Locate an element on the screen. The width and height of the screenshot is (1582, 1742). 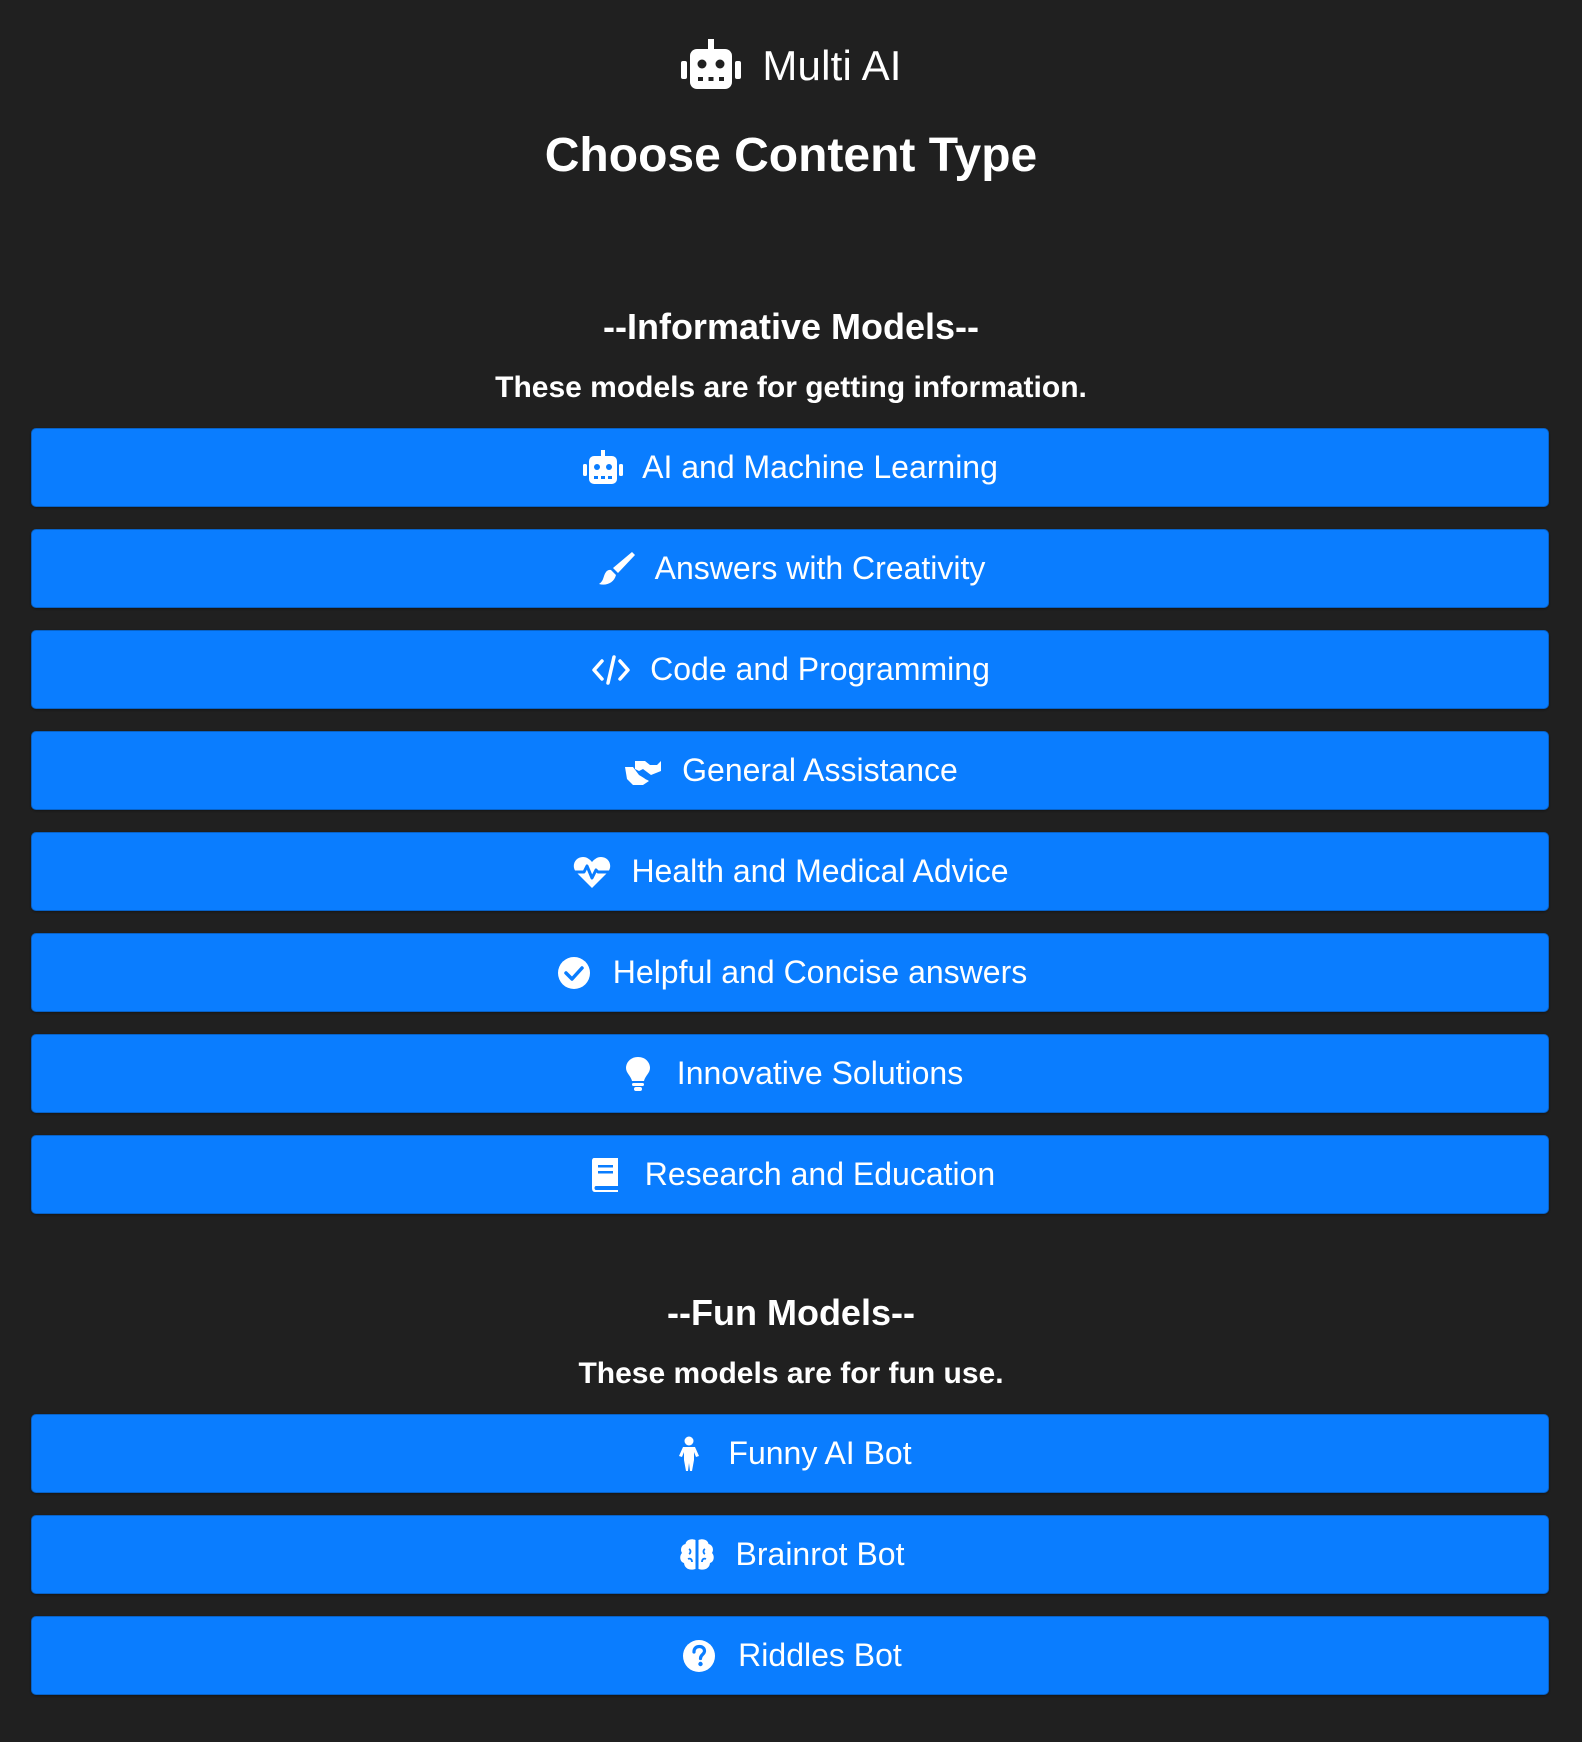
check-circle-icon is located at coordinates (574, 973).